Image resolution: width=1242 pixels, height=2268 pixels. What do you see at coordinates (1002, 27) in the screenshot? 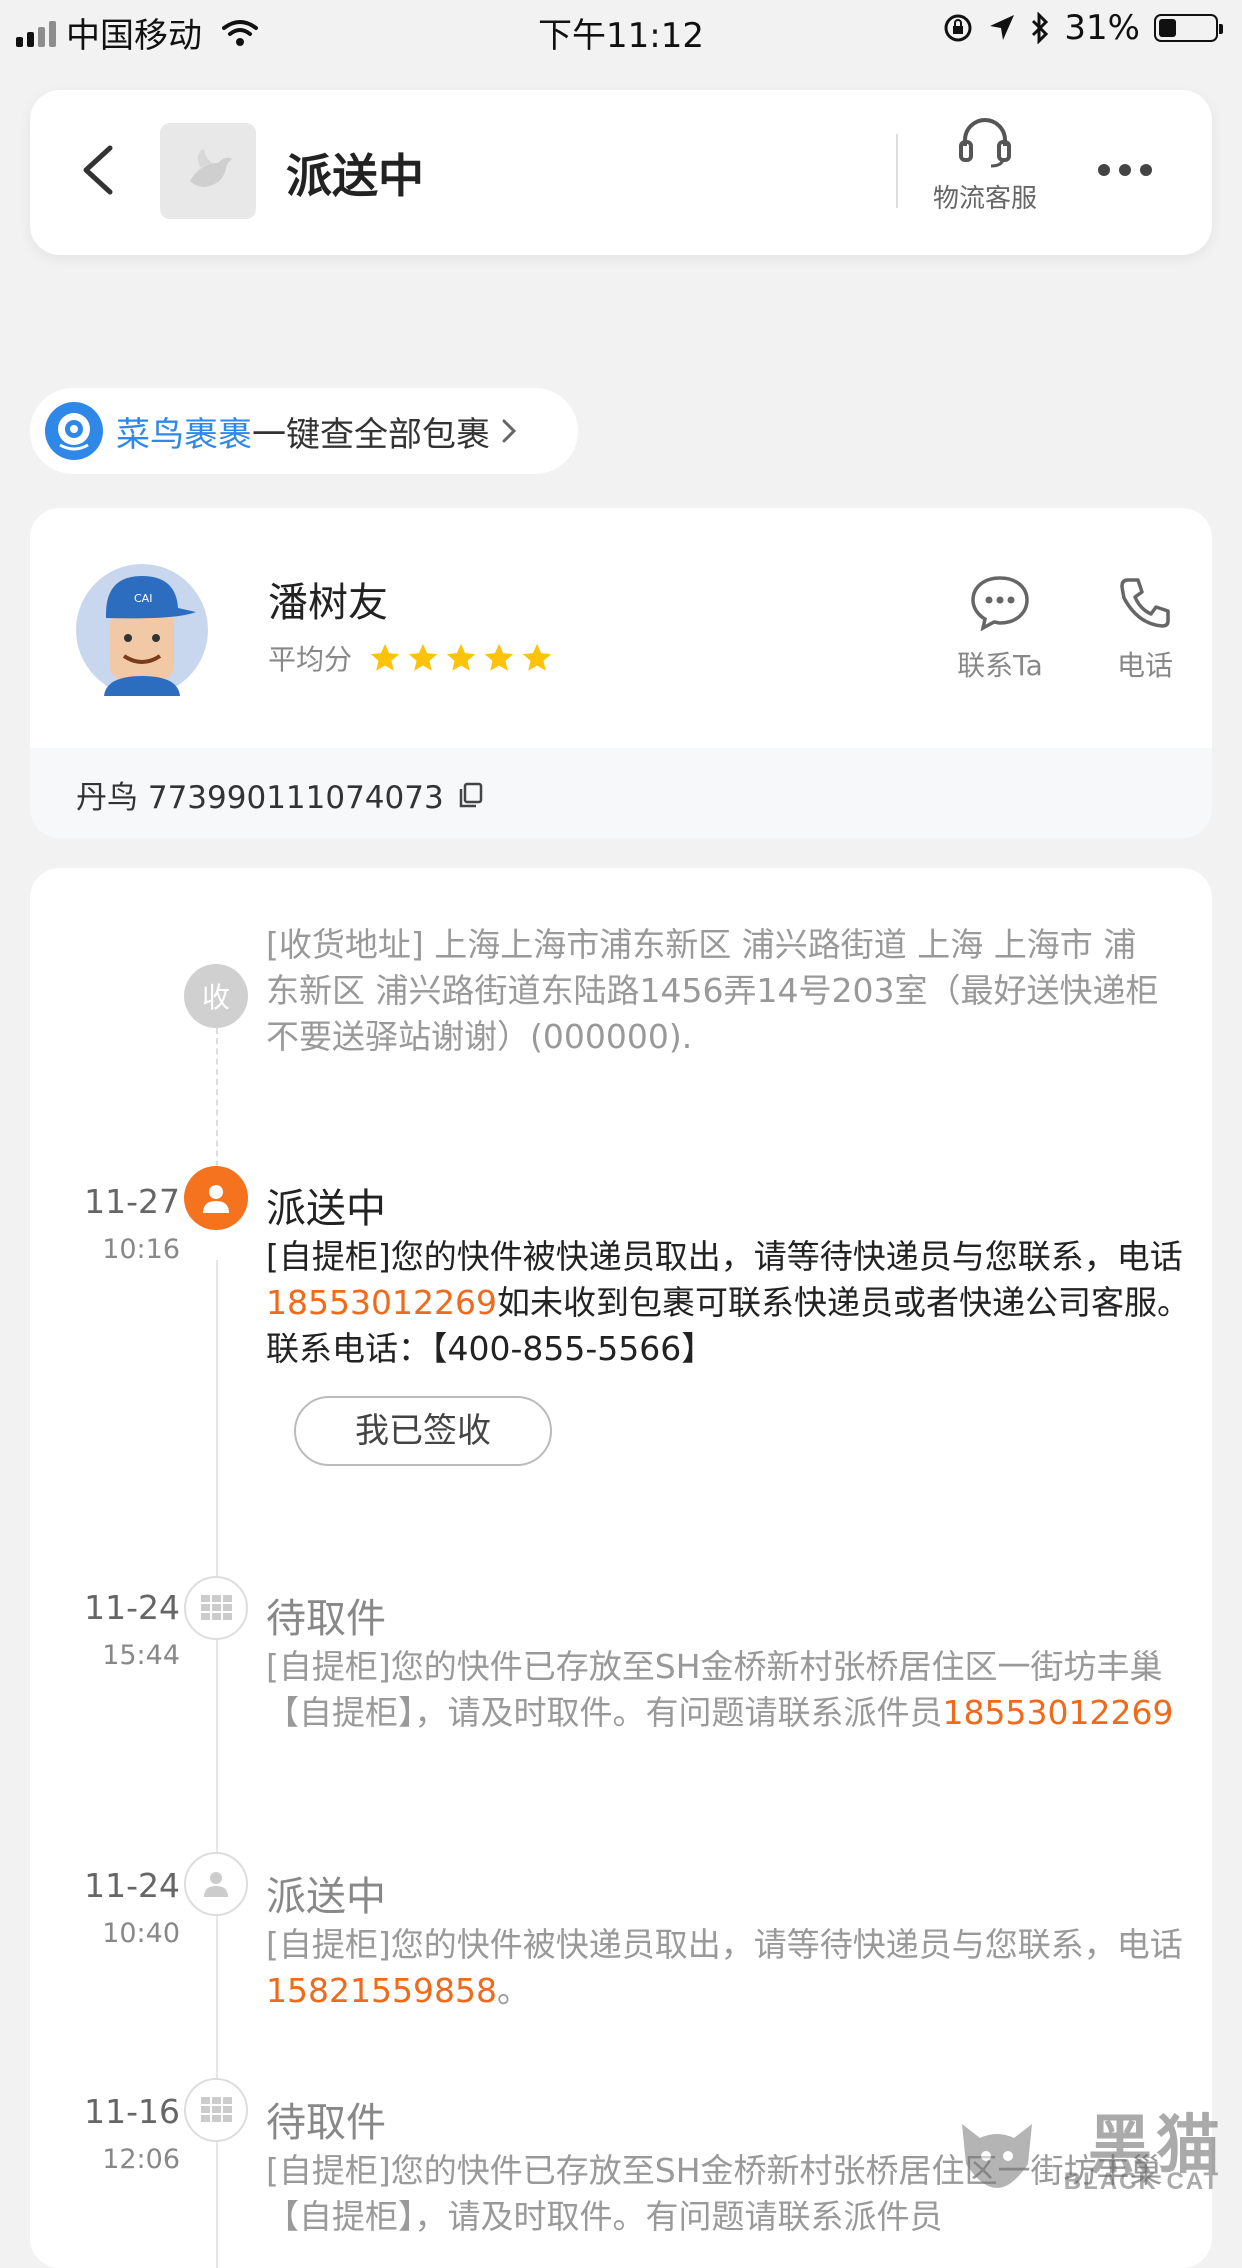
I see `location-icon` at bounding box center [1002, 27].